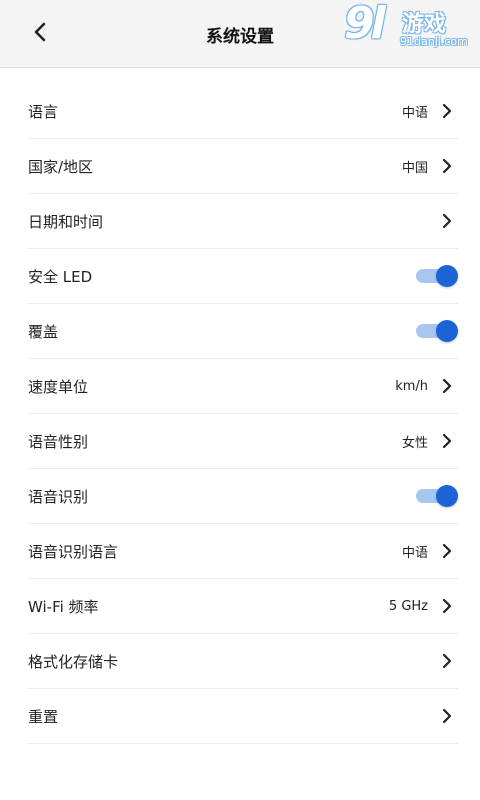 This screenshot has height=800, width=480. Describe the element at coordinates (243, 111) in the screenshot. I see `setting-row-language: 语言 中语` at that location.